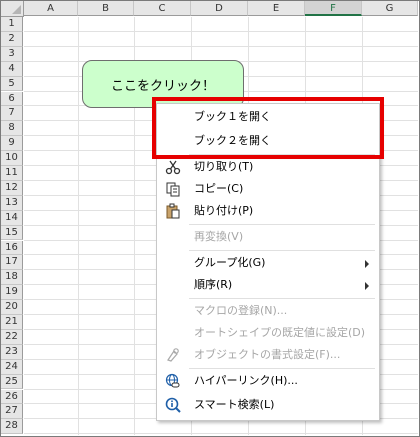 This screenshot has width=420, height=437. Describe the element at coordinates (12, 203) in the screenshot. I see `row-header: 13` at that location.